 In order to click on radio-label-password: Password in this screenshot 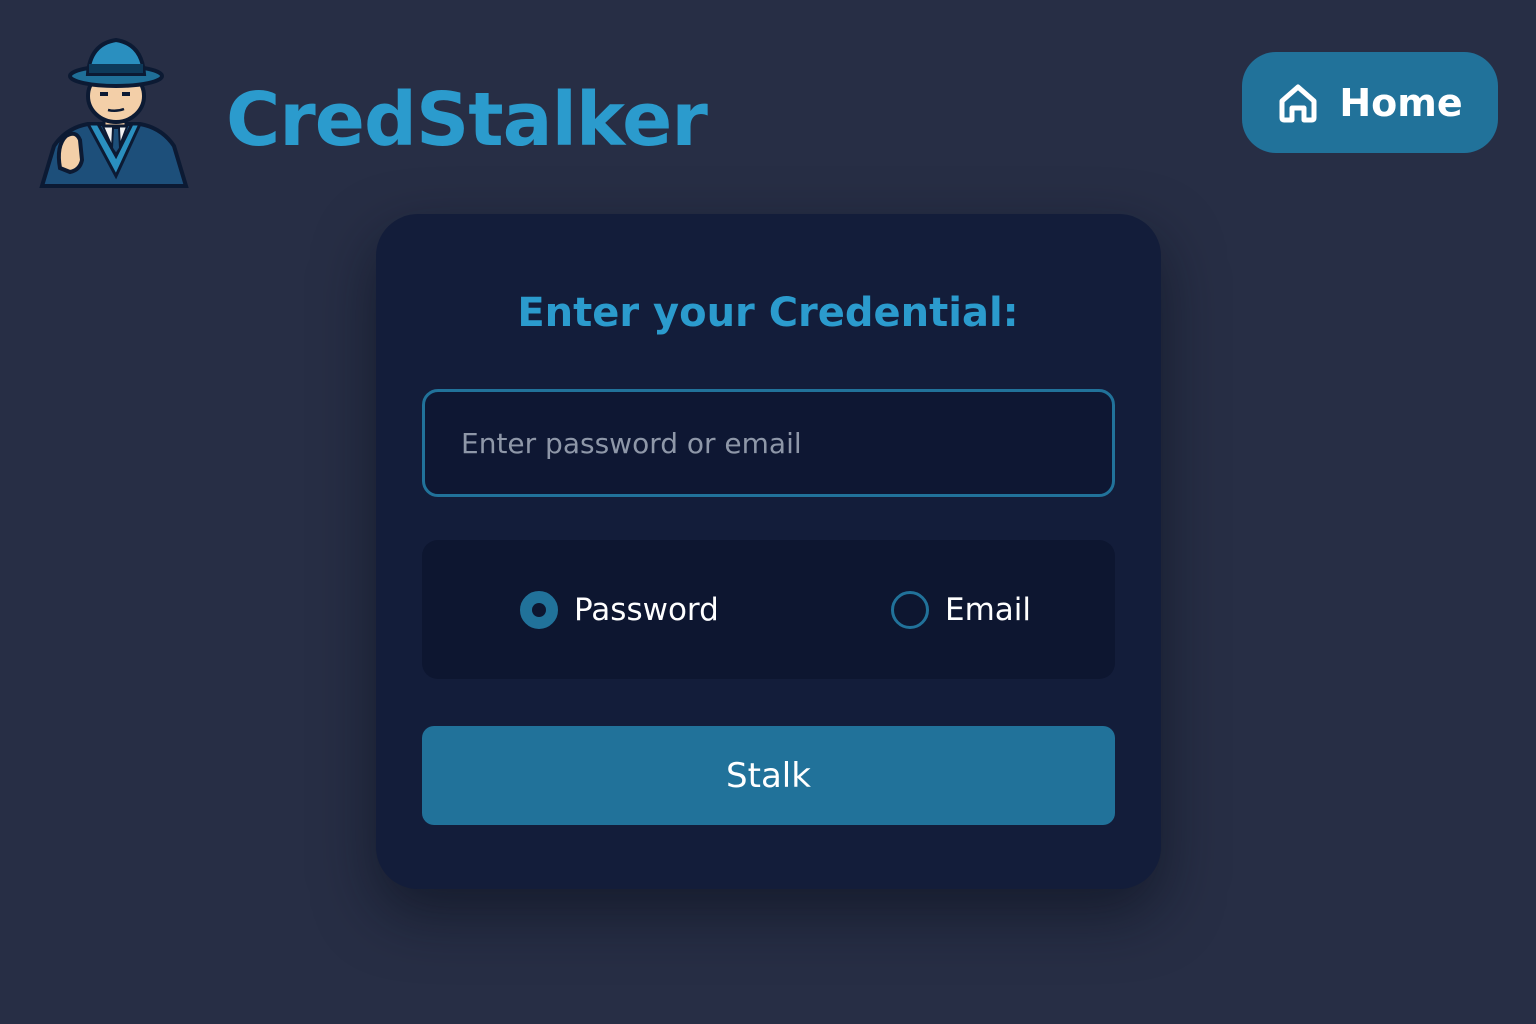, I will do `click(646, 609)`.